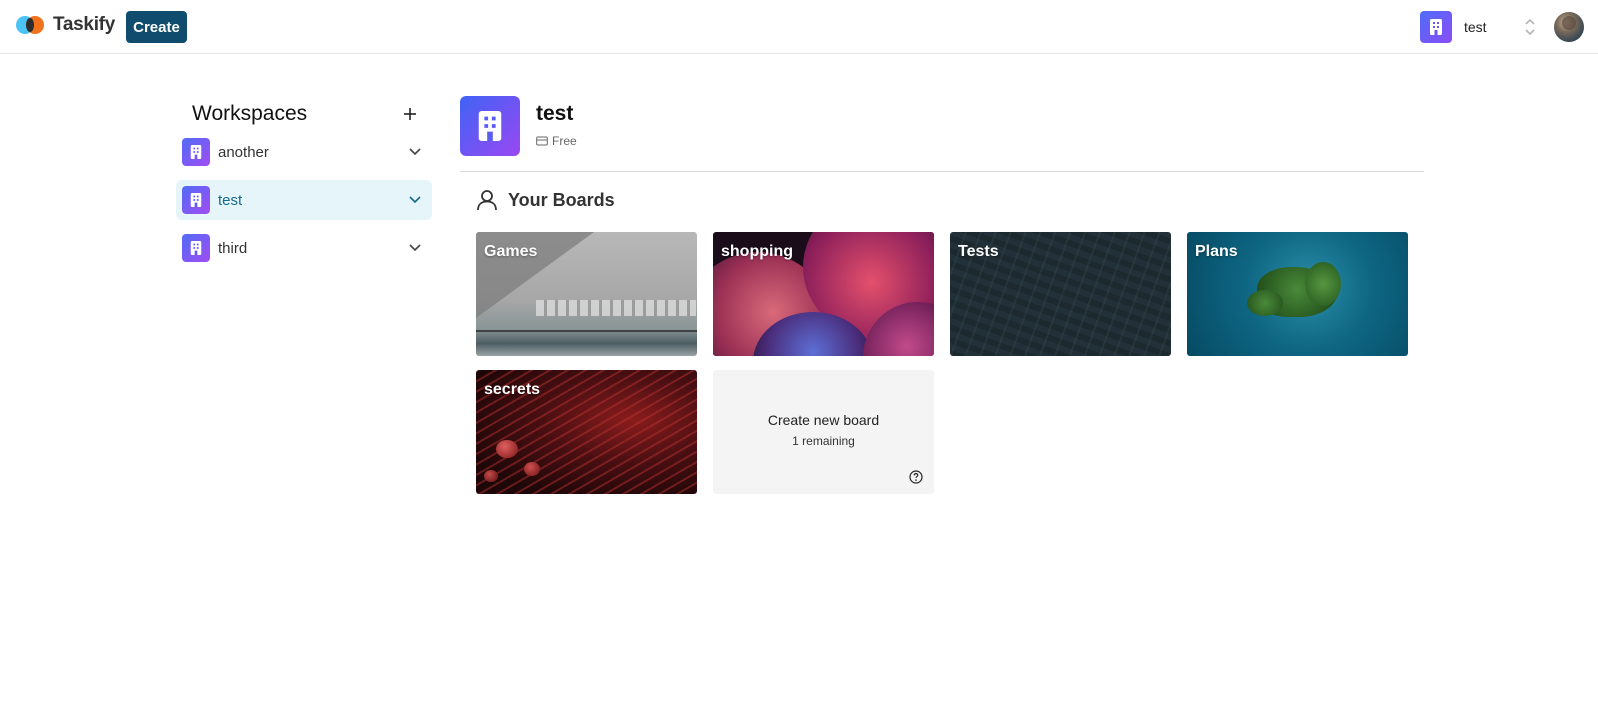 The image size is (1598, 728). Describe the element at coordinates (1297, 294) in the screenshot. I see `board-card-plans: Plans` at that location.